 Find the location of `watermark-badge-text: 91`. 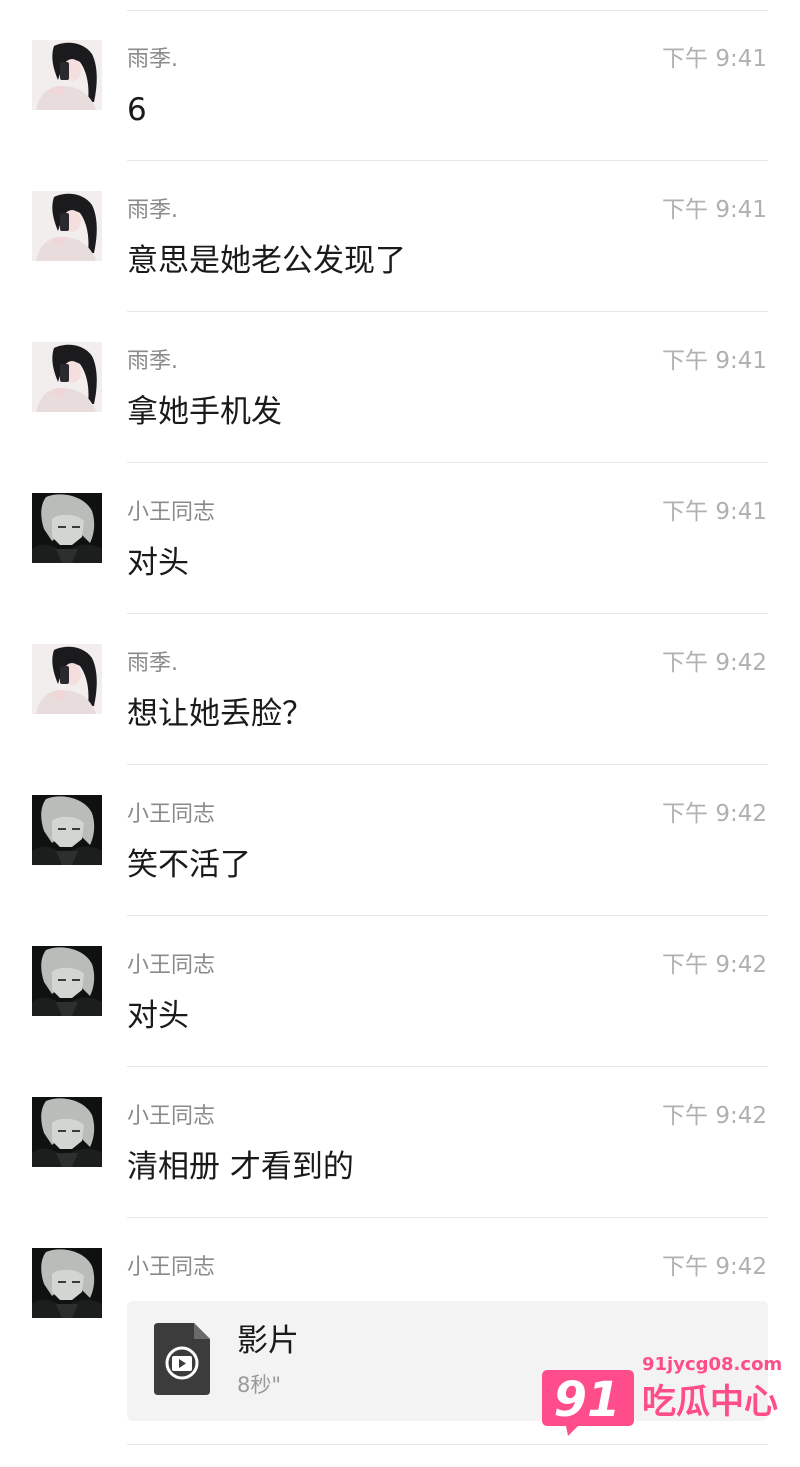

watermark-badge-text: 91 is located at coordinates (587, 1400).